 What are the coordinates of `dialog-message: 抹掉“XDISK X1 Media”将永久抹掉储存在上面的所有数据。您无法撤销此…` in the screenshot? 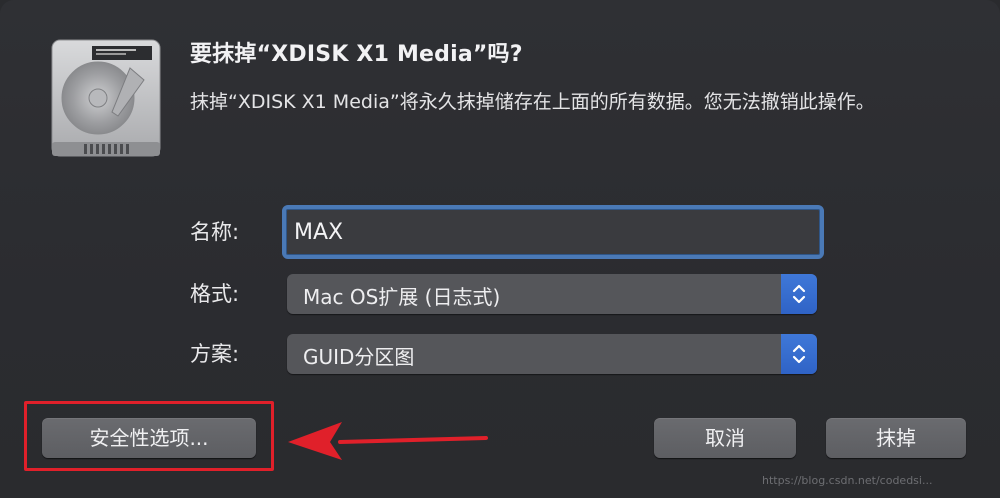 It's located at (532, 102).